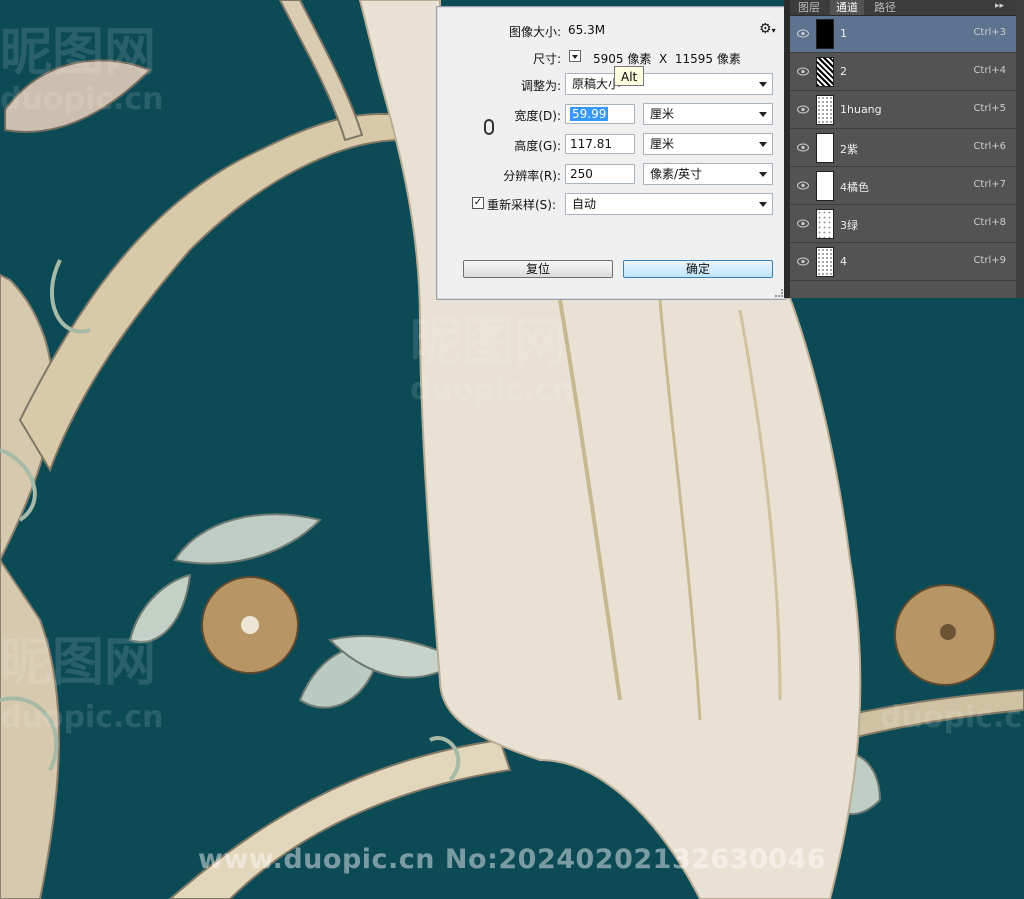  I want to click on resolution-input: 250, so click(600, 174).